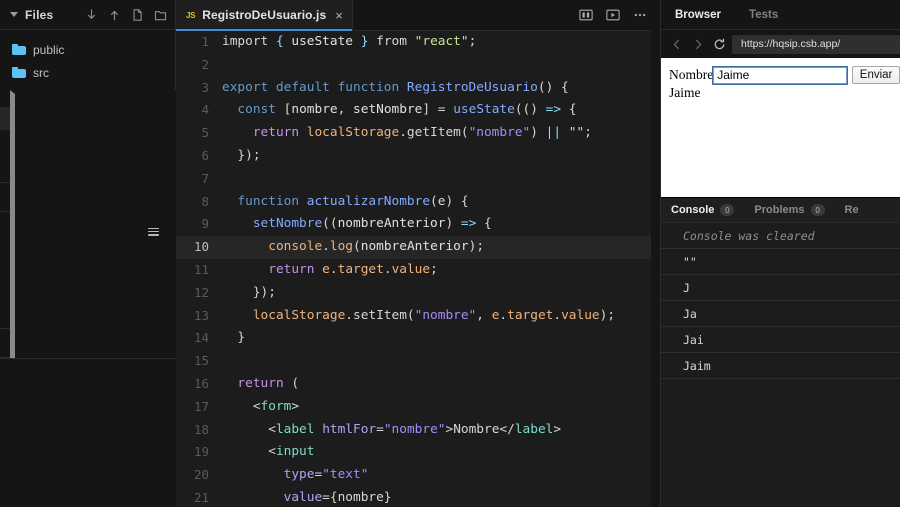 This screenshot has width=900, height=507. Describe the element at coordinates (418, 247) in the screenshot. I see `code-line: 10 console.log(nombreAnterior);` at that location.